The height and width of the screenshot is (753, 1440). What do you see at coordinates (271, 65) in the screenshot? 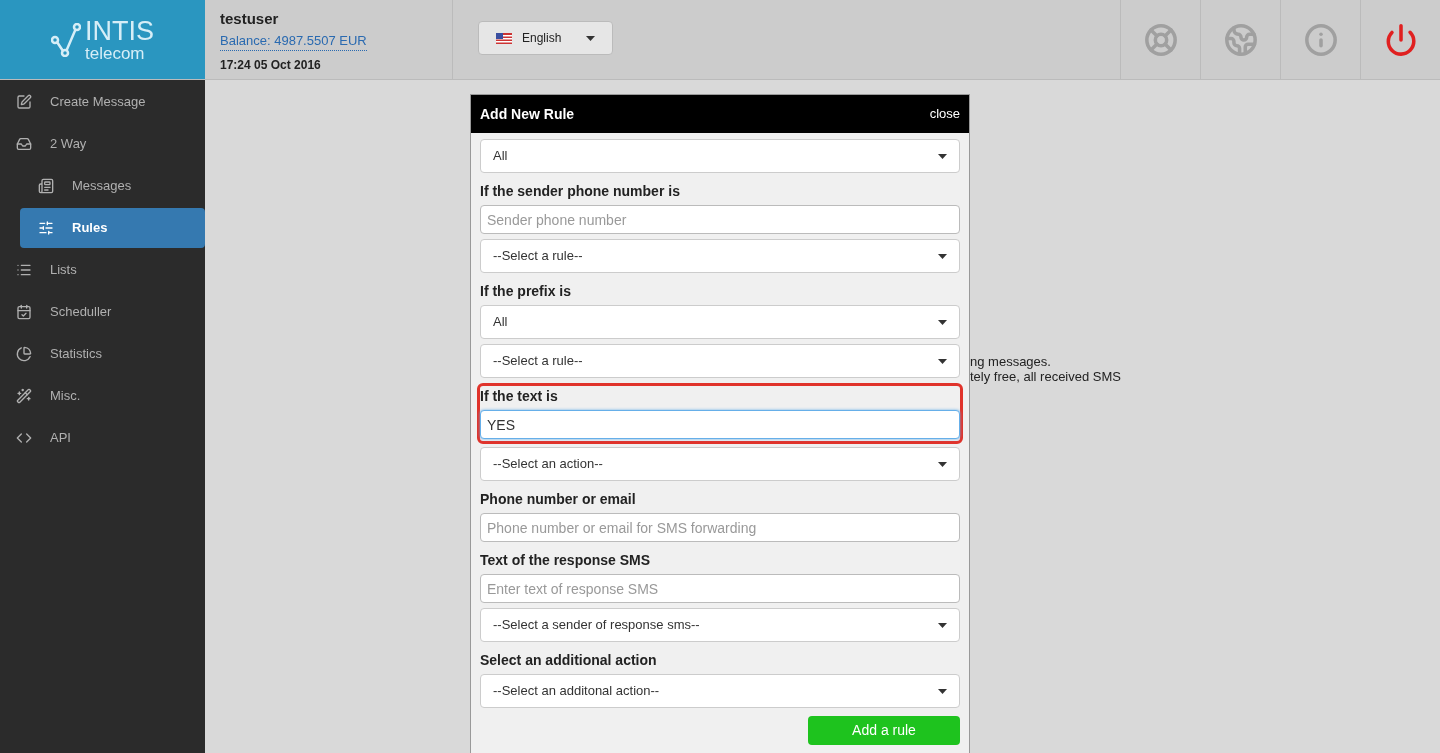
I see `date-time: 17:24 05 Oct 2016` at bounding box center [271, 65].